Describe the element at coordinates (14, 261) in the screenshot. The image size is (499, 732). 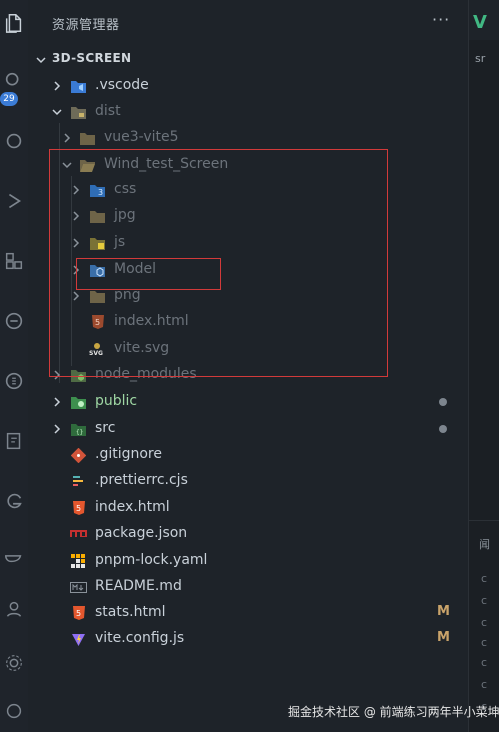
I see `extensions-icon` at that location.